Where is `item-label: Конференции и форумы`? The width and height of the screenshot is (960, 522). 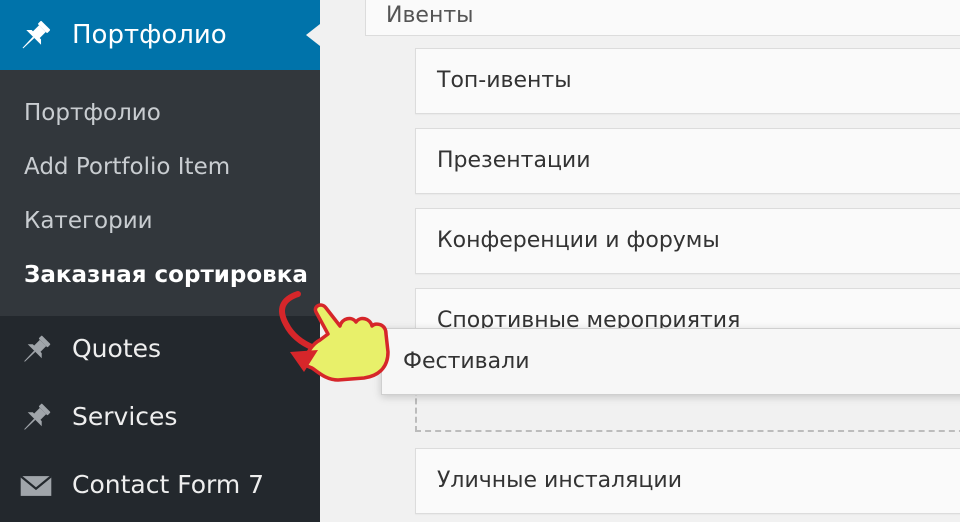
item-label: Конференции и форумы is located at coordinates (578, 240).